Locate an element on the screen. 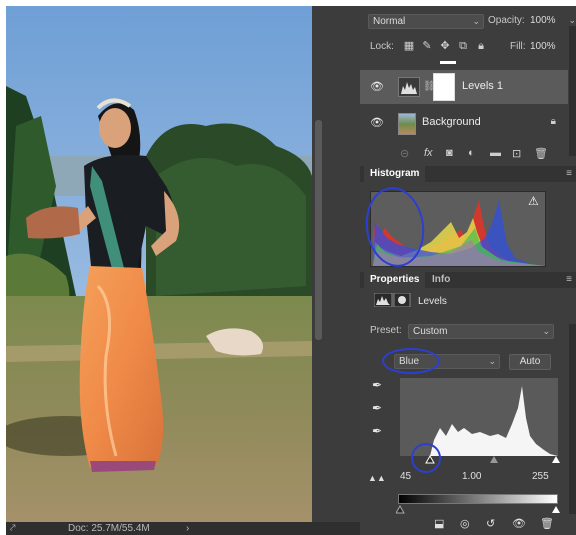  adjustment-title: Levels is located at coordinates (432, 301).